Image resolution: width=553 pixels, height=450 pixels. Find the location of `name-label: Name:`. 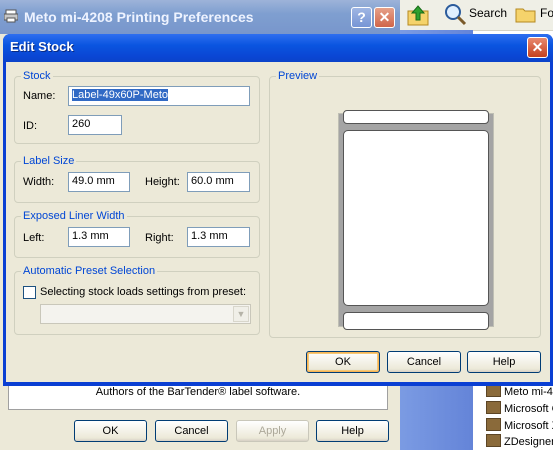

name-label: Name: is located at coordinates (39, 96).